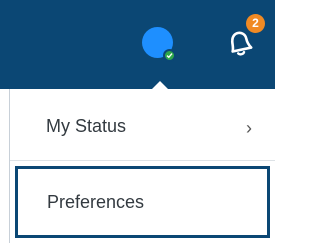 The height and width of the screenshot is (243, 320). What do you see at coordinates (140, 127) in the screenshot?
I see `menu-item-my-status: My Status ›` at bounding box center [140, 127].